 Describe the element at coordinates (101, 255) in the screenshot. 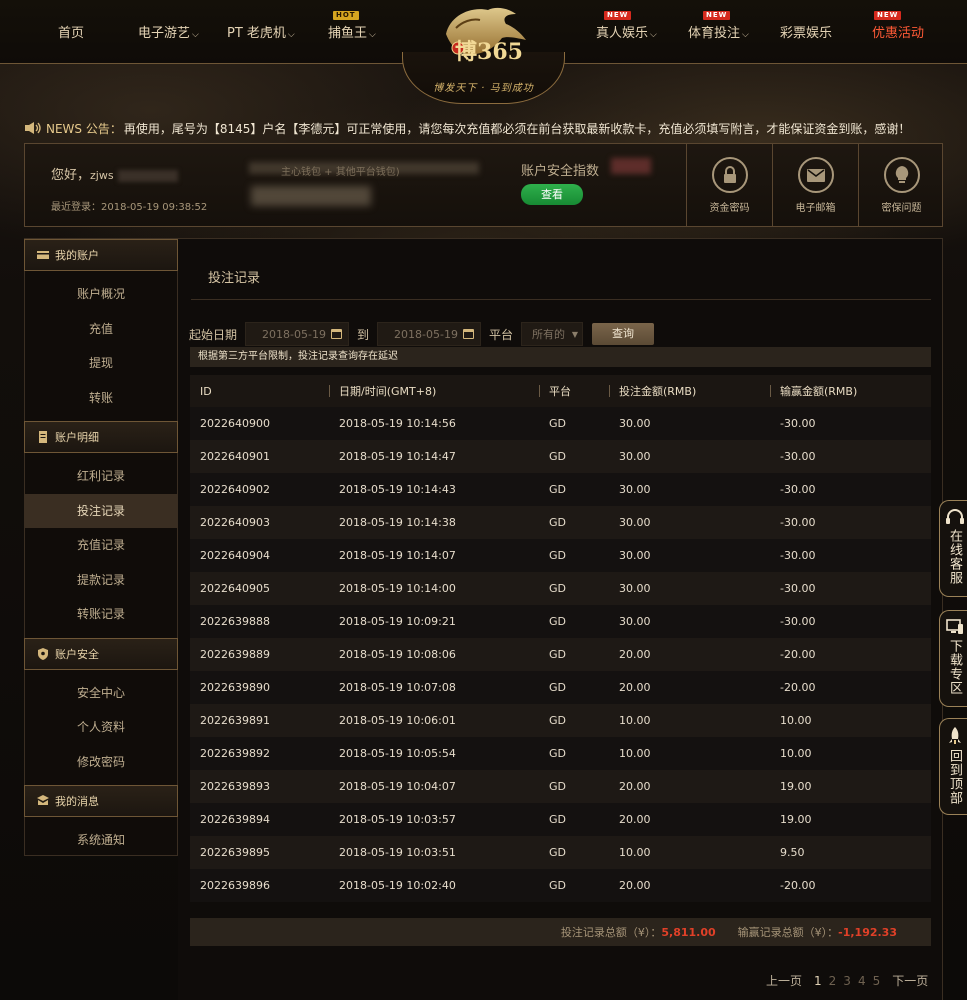

I see `sidebar-section-my-account: 我的账户` at that location.